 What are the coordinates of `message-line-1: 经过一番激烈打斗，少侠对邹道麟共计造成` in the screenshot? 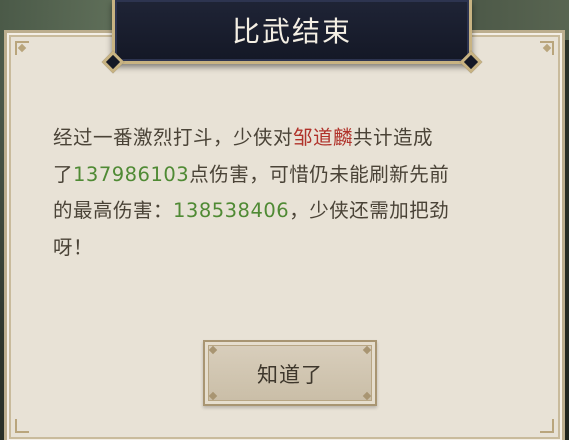 It's located at (293, 138).